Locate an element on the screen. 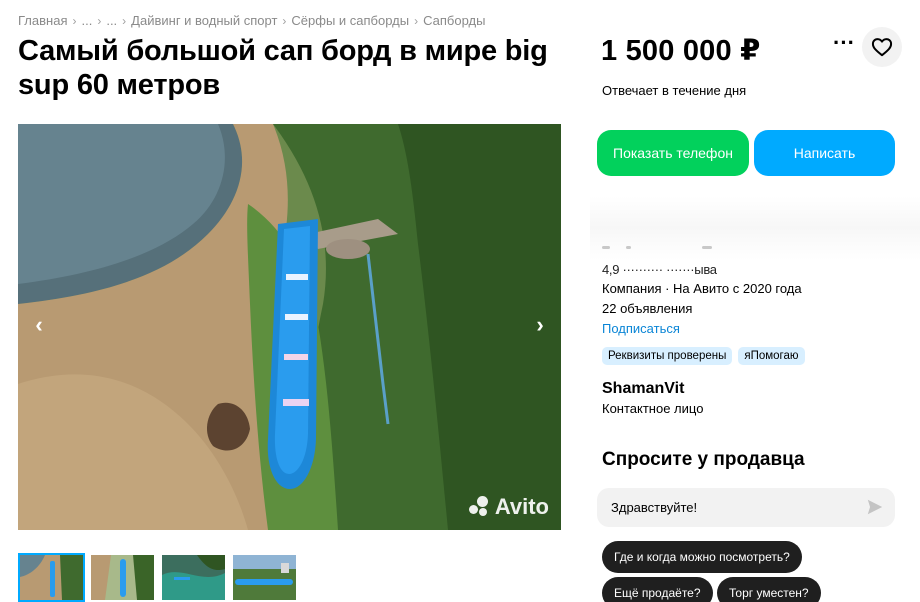  thumbnail-strip is located at coordinates (158, 577).